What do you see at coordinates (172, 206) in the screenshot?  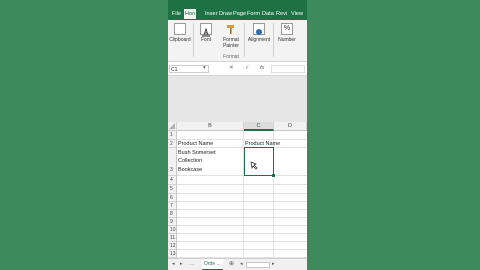 I see `row-header: 7` at bounding box center [172, 206].